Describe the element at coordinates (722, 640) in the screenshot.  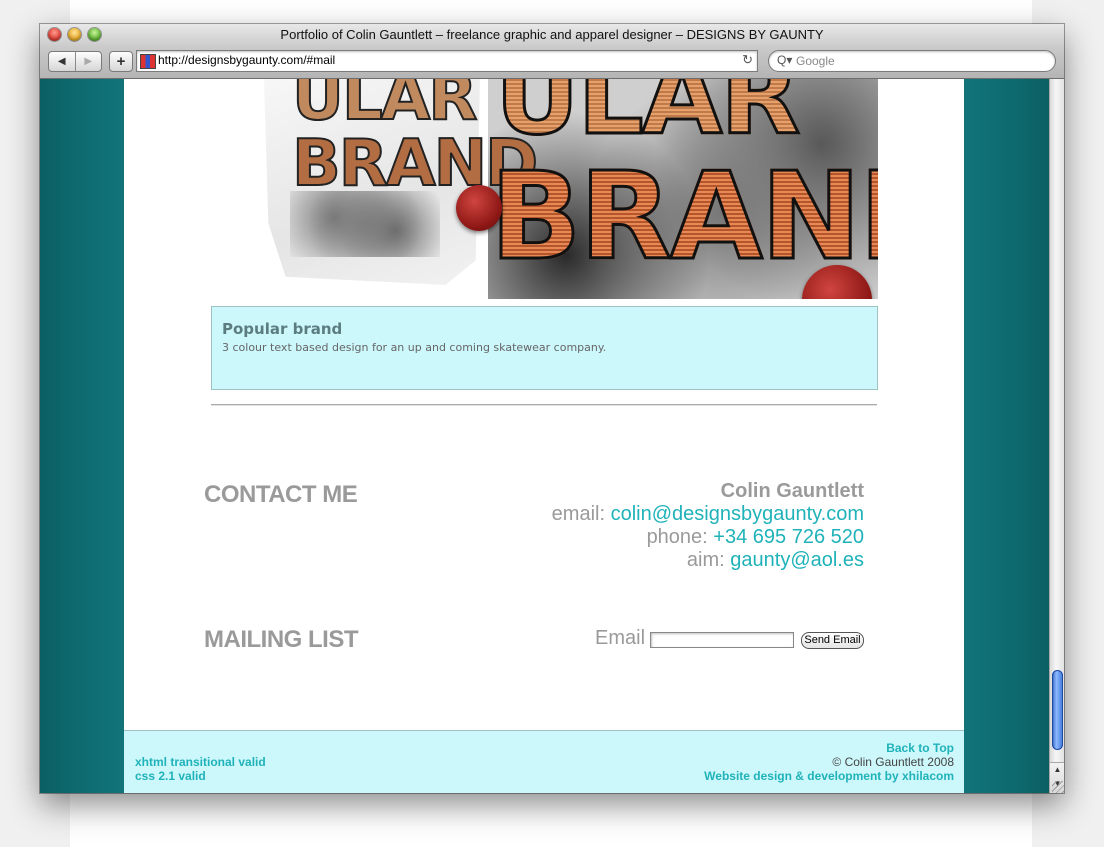
I see `mailing-email-input` at that location.